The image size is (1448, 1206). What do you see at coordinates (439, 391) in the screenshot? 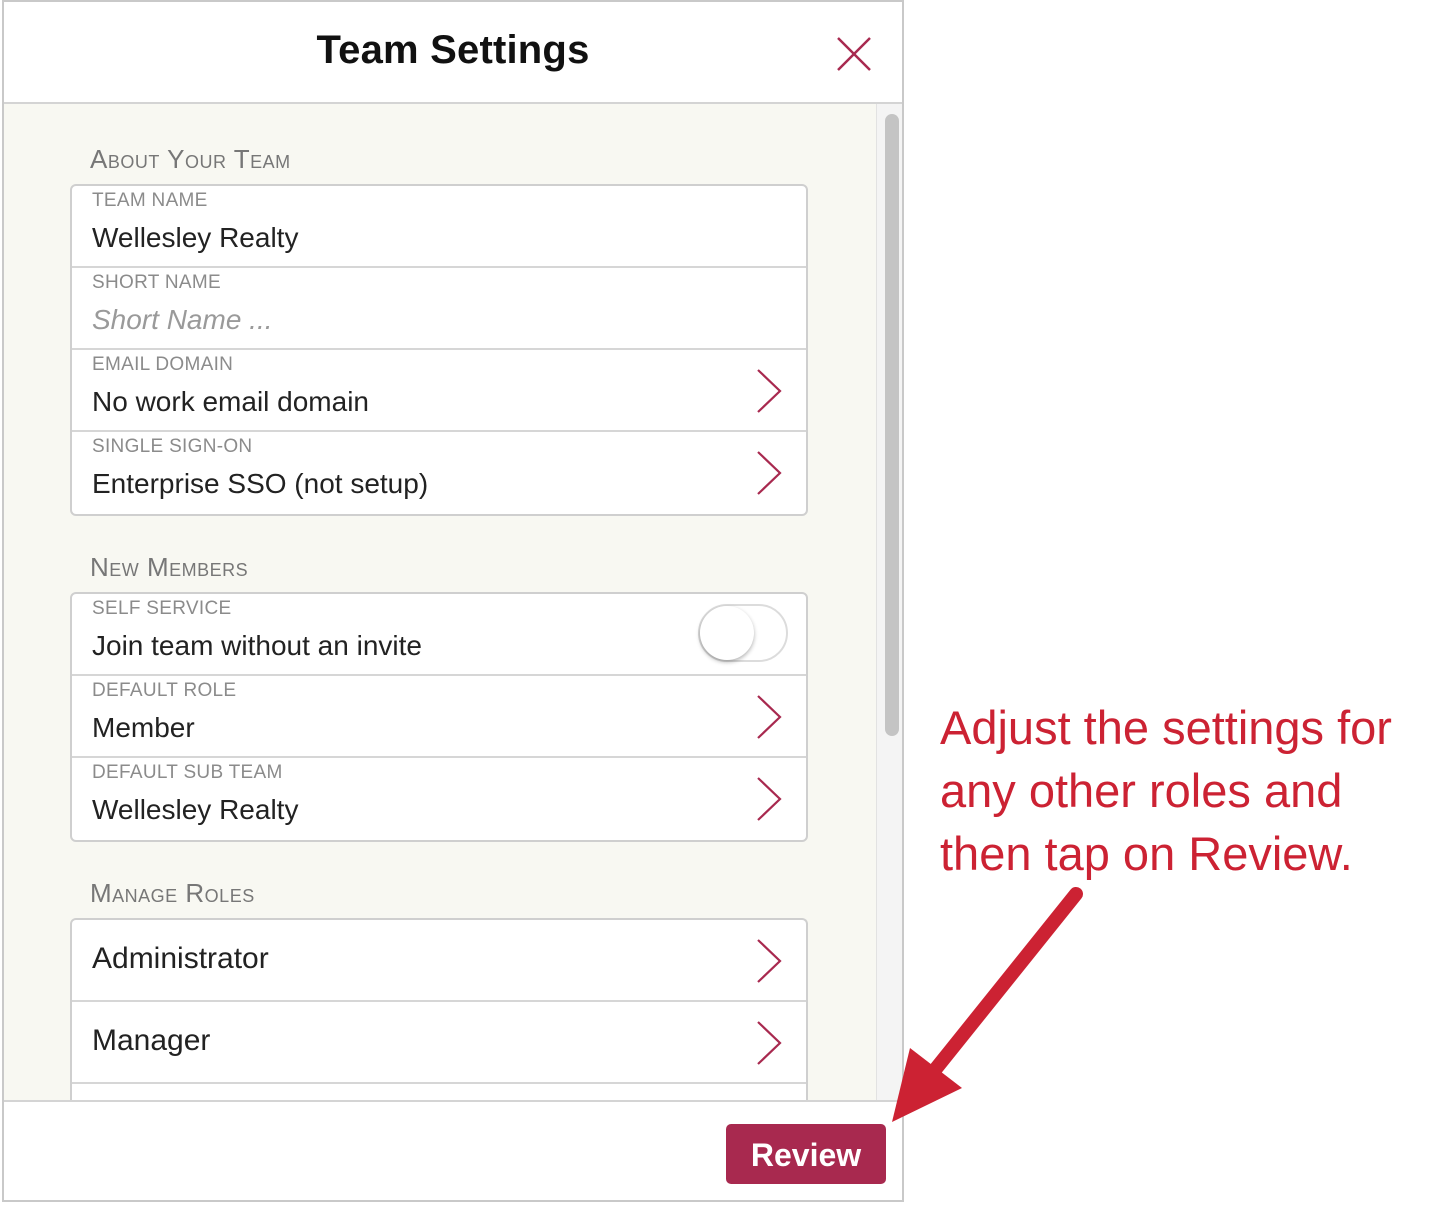
I see `email-domain-row: EMAIL DOMAIN No work email domain` at bounding box center [439, 391].